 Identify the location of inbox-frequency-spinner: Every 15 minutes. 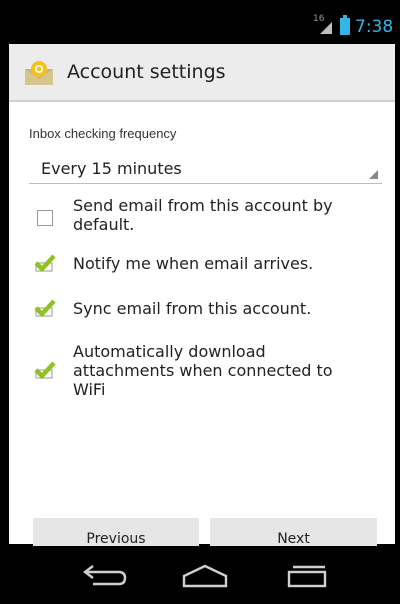
(205, 168).